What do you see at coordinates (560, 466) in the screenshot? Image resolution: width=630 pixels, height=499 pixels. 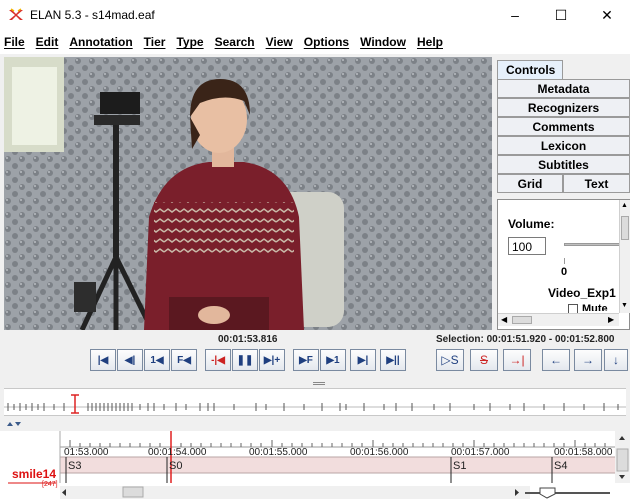 I see `annotation-s4: S4` at bounding box center [560, 466].